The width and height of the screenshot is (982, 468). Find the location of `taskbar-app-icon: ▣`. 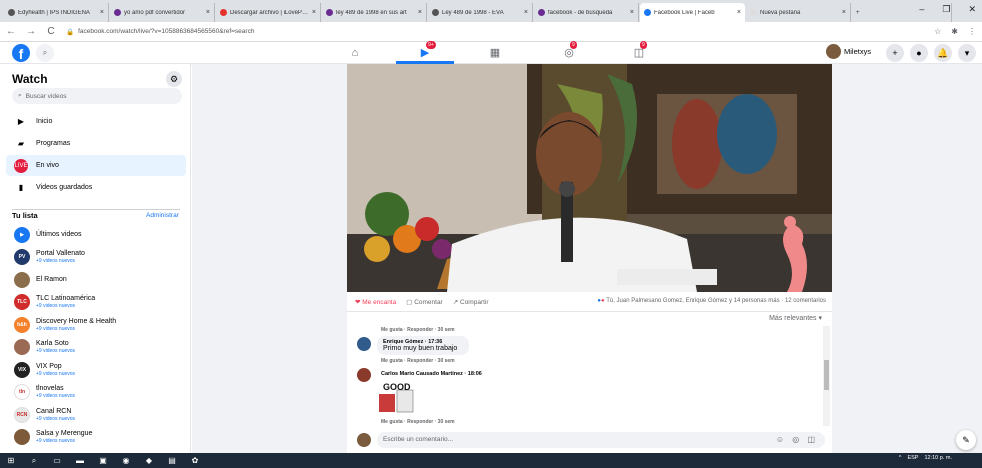

taskbar-app-icon: ▣ is located at coordinates (103, 461).